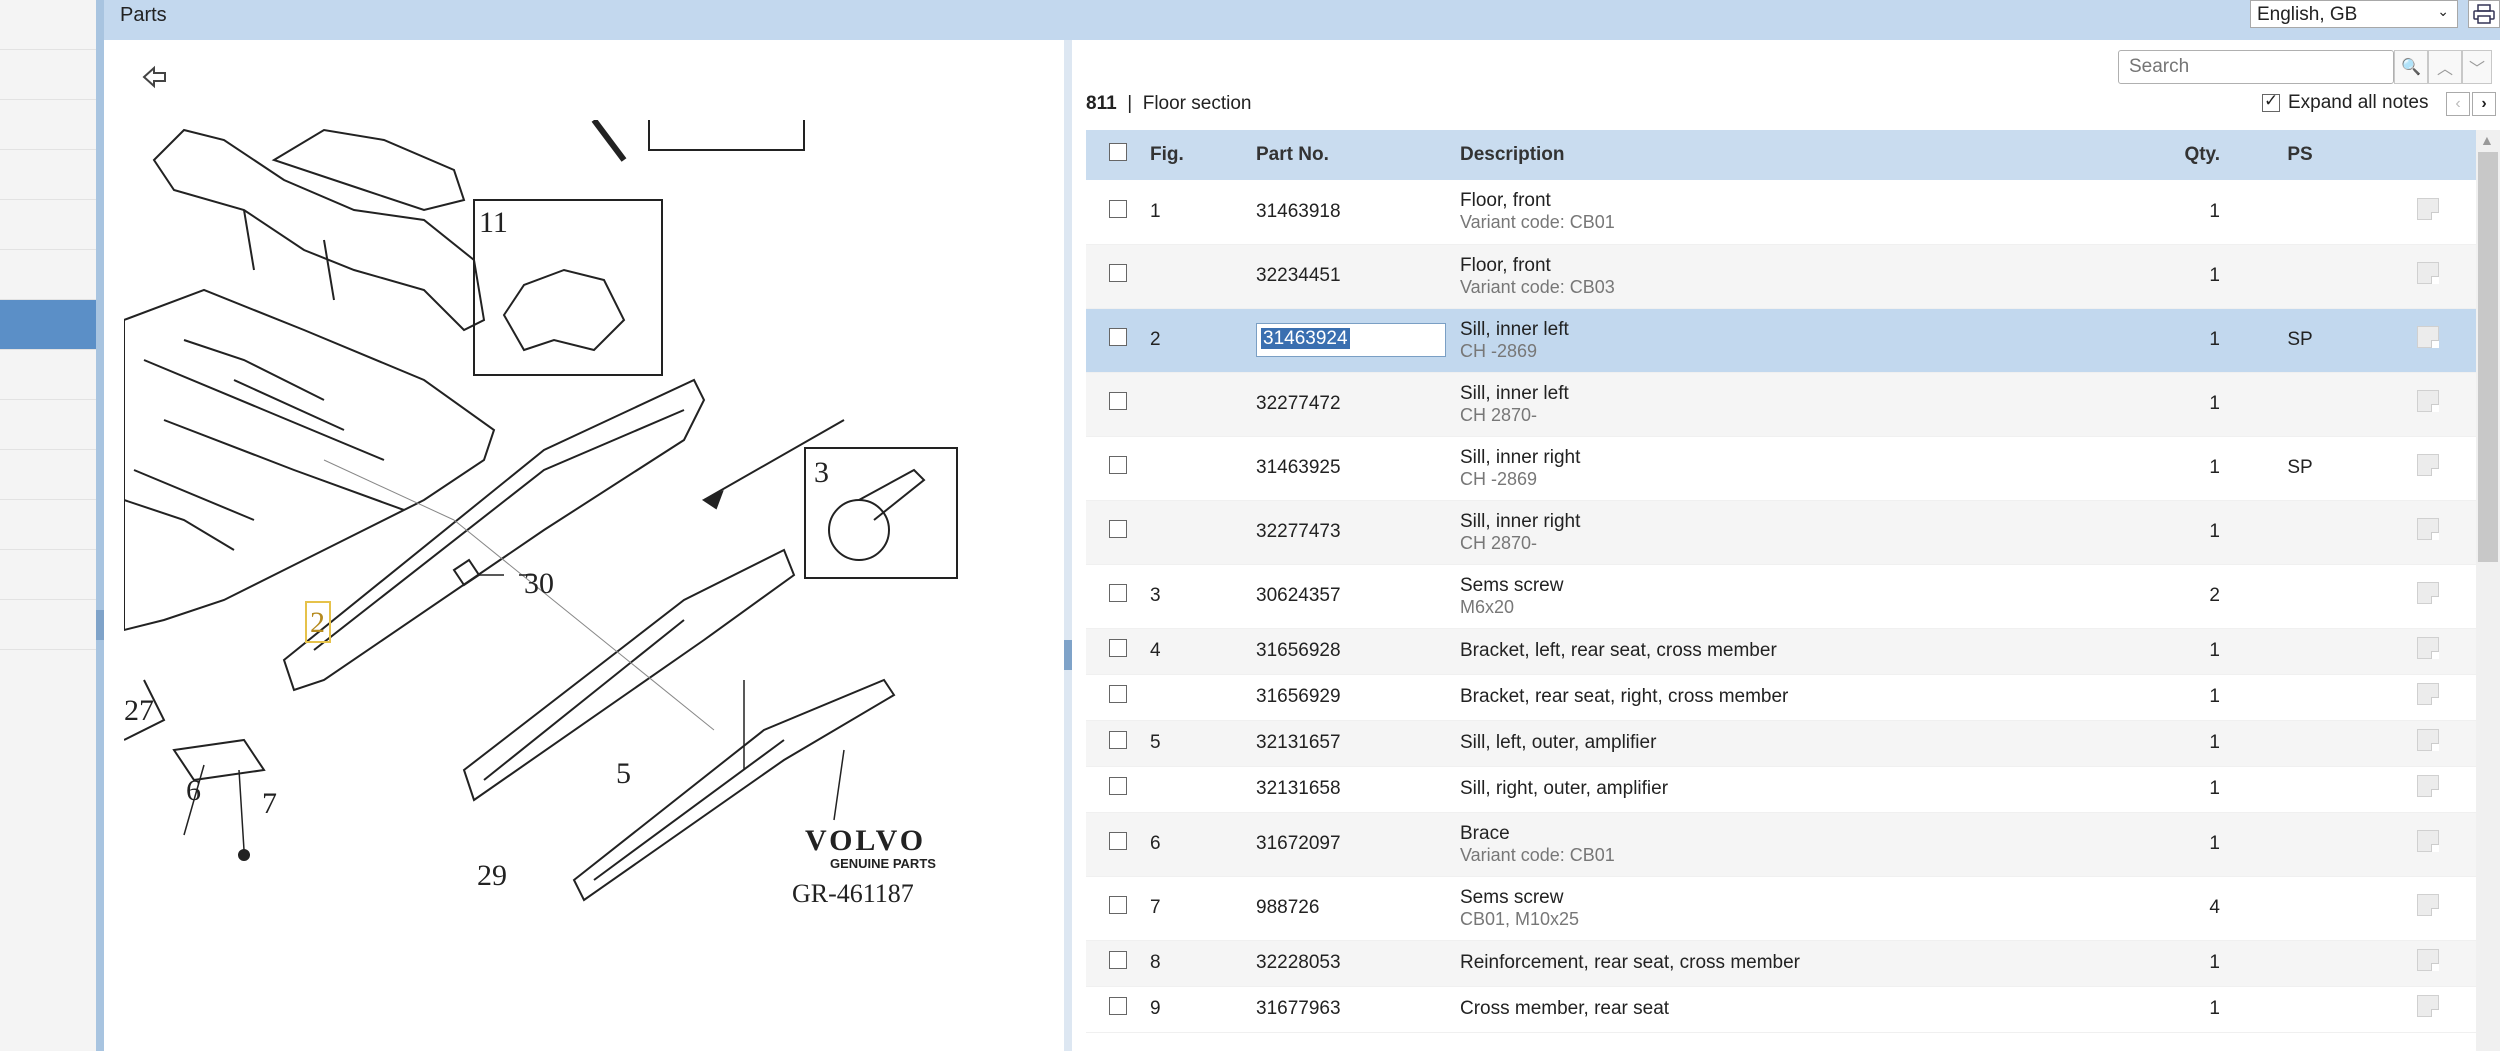 The width and height of the screenshot is (2500, 1051). What do you see at coordinates (1358, 404) in the screenshot?
I see `part-number: 32277472` at bounding box center [1358, 404].